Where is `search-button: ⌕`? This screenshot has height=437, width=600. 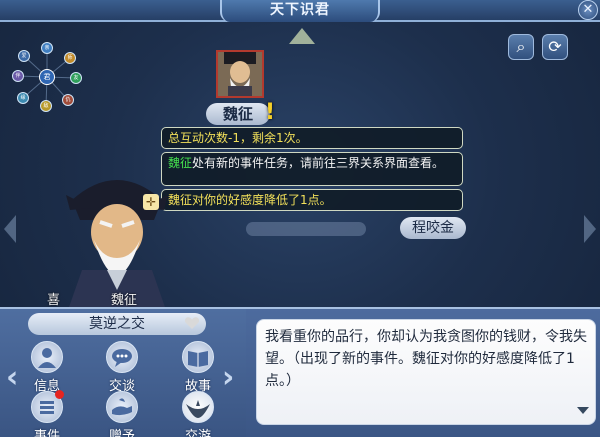 search-button: ⌕ is located at coordinates (521, 47).